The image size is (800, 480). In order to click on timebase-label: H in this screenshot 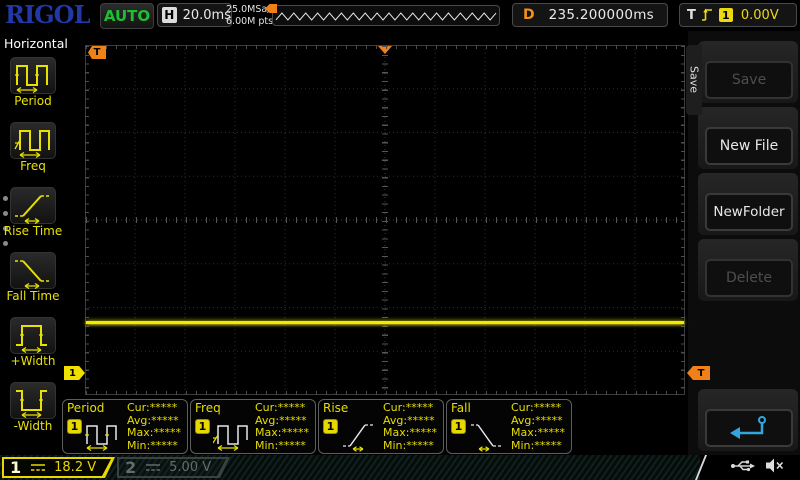, I will do `click(169, 15)`.